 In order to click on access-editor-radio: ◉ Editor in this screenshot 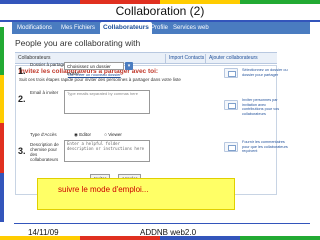, I will do `click(85, 134)`.